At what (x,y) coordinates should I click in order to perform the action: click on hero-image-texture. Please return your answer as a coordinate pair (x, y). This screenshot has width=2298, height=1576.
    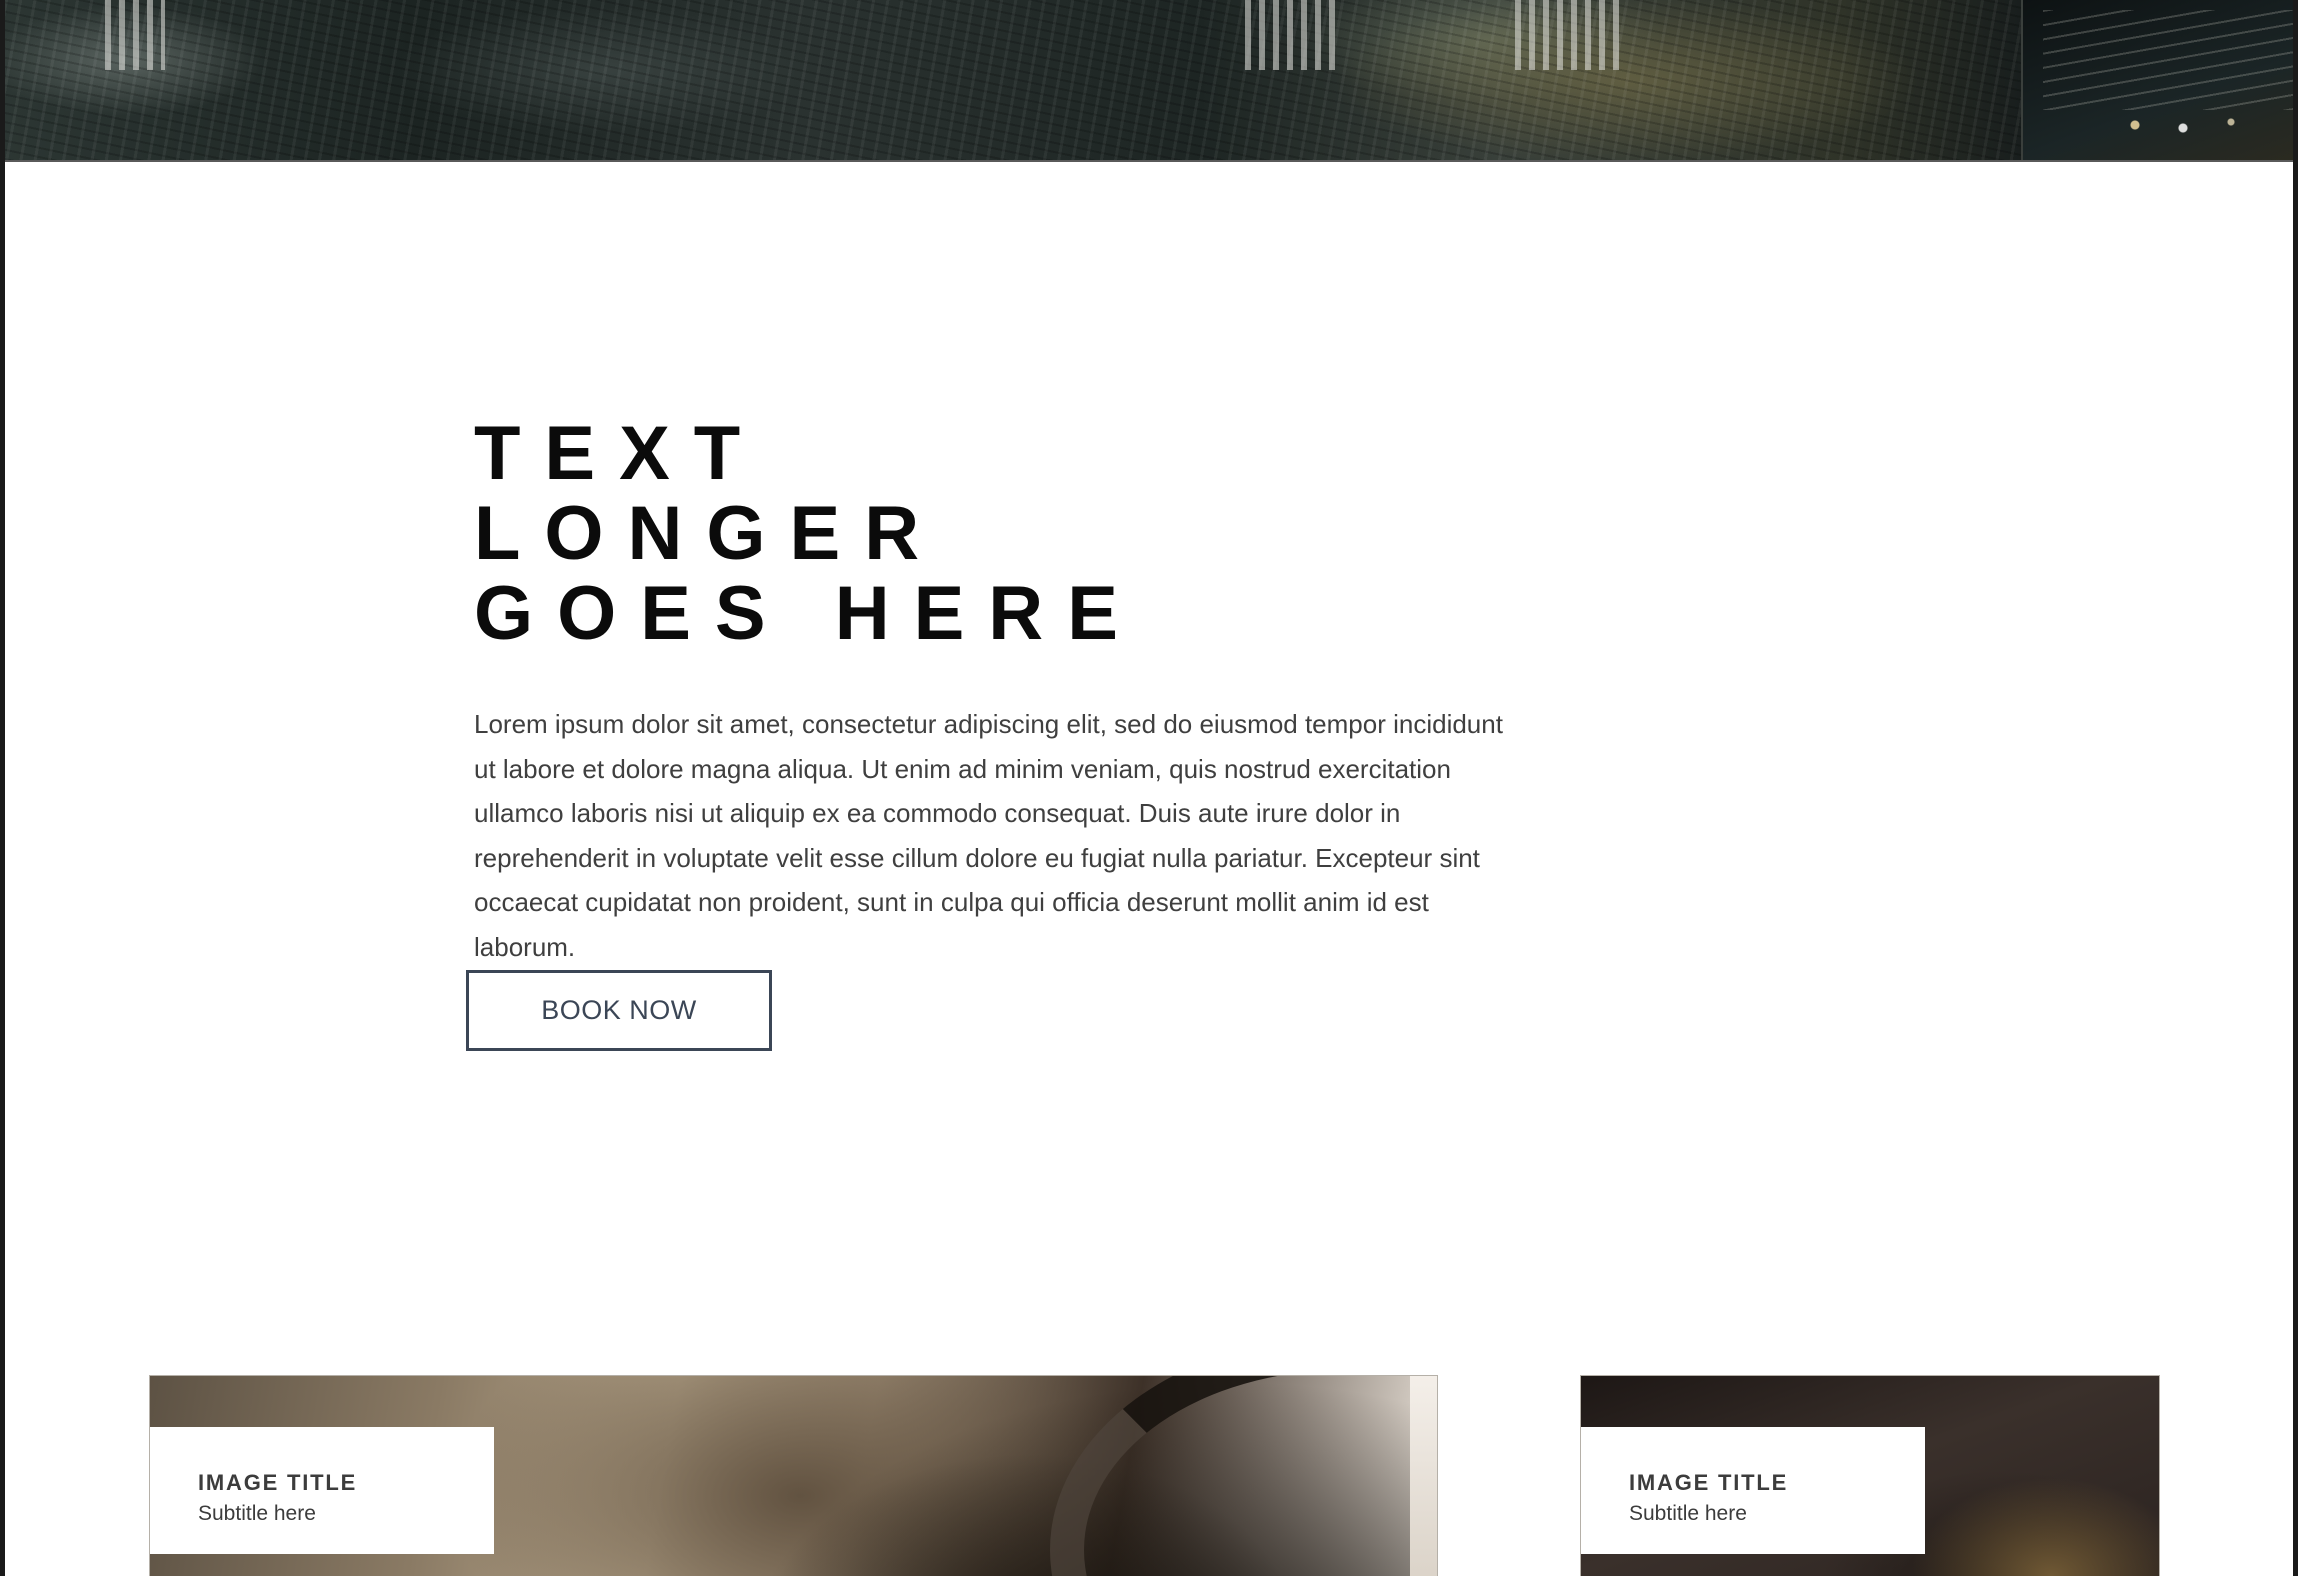
    Looking at the image, I should click on (1149, 80).